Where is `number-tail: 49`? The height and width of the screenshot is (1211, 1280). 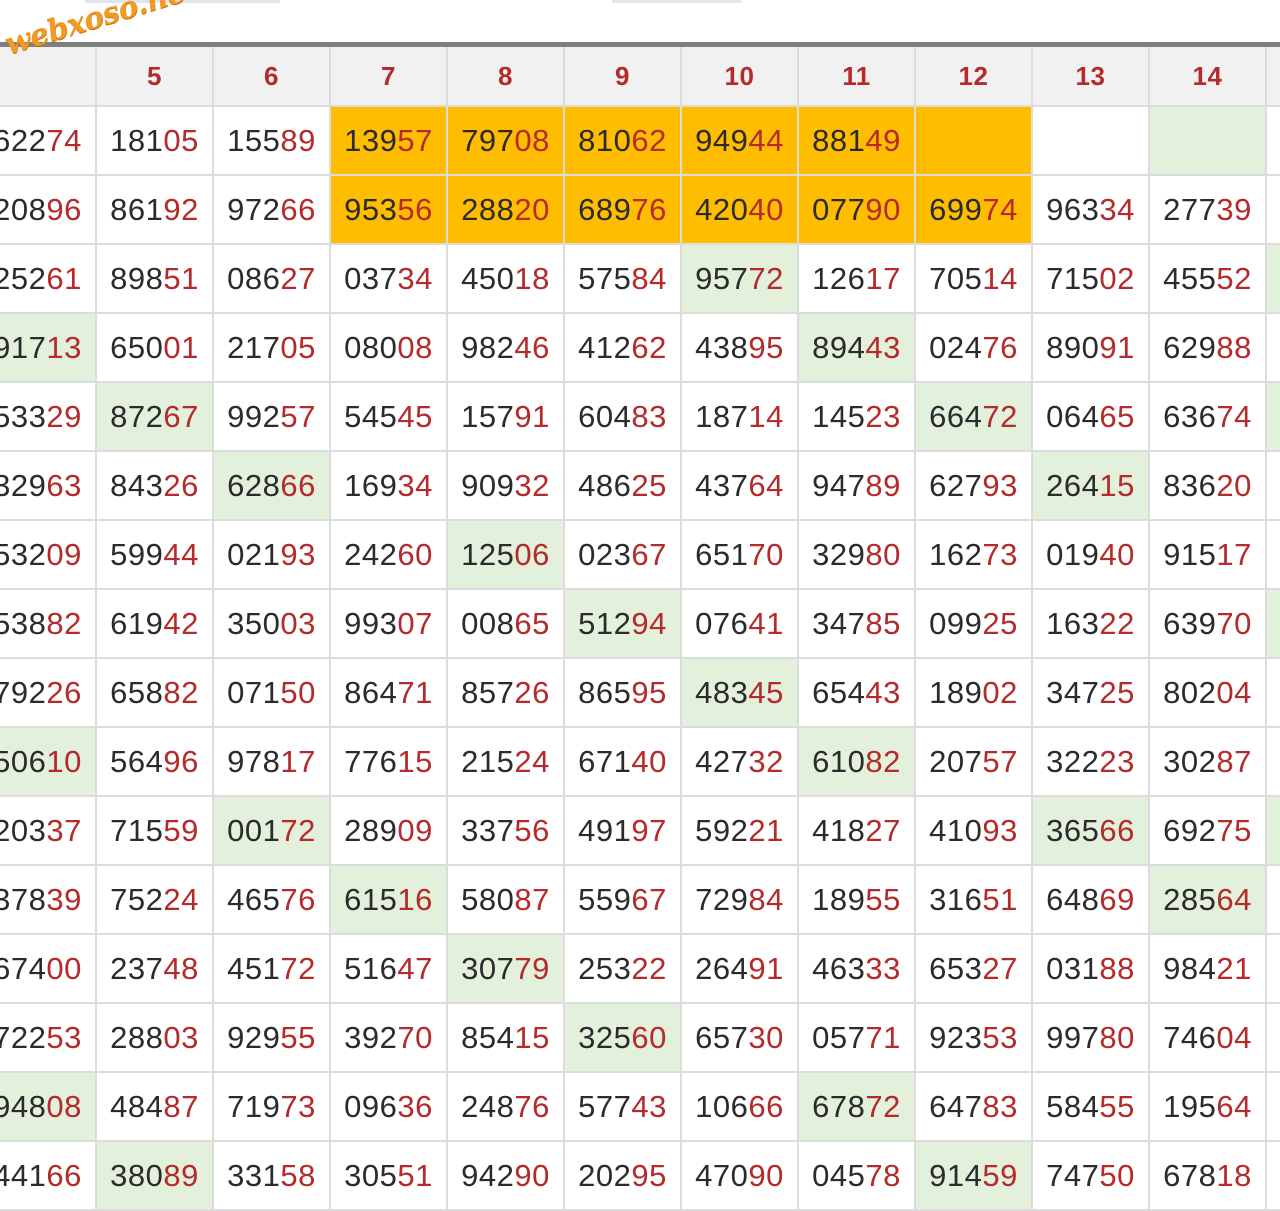 number-tail: 49 is located at coordinates (883, 140).